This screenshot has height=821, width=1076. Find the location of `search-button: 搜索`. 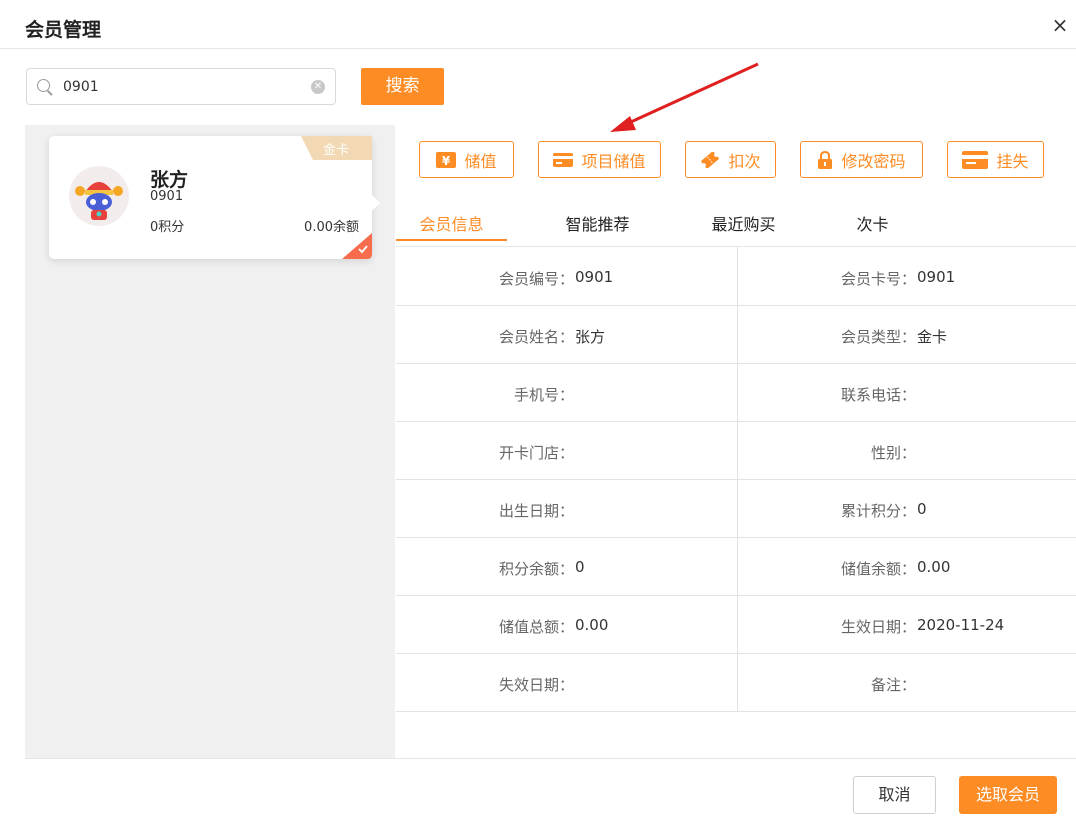

search-button: 搜索 is located at coordinates (402, 86).